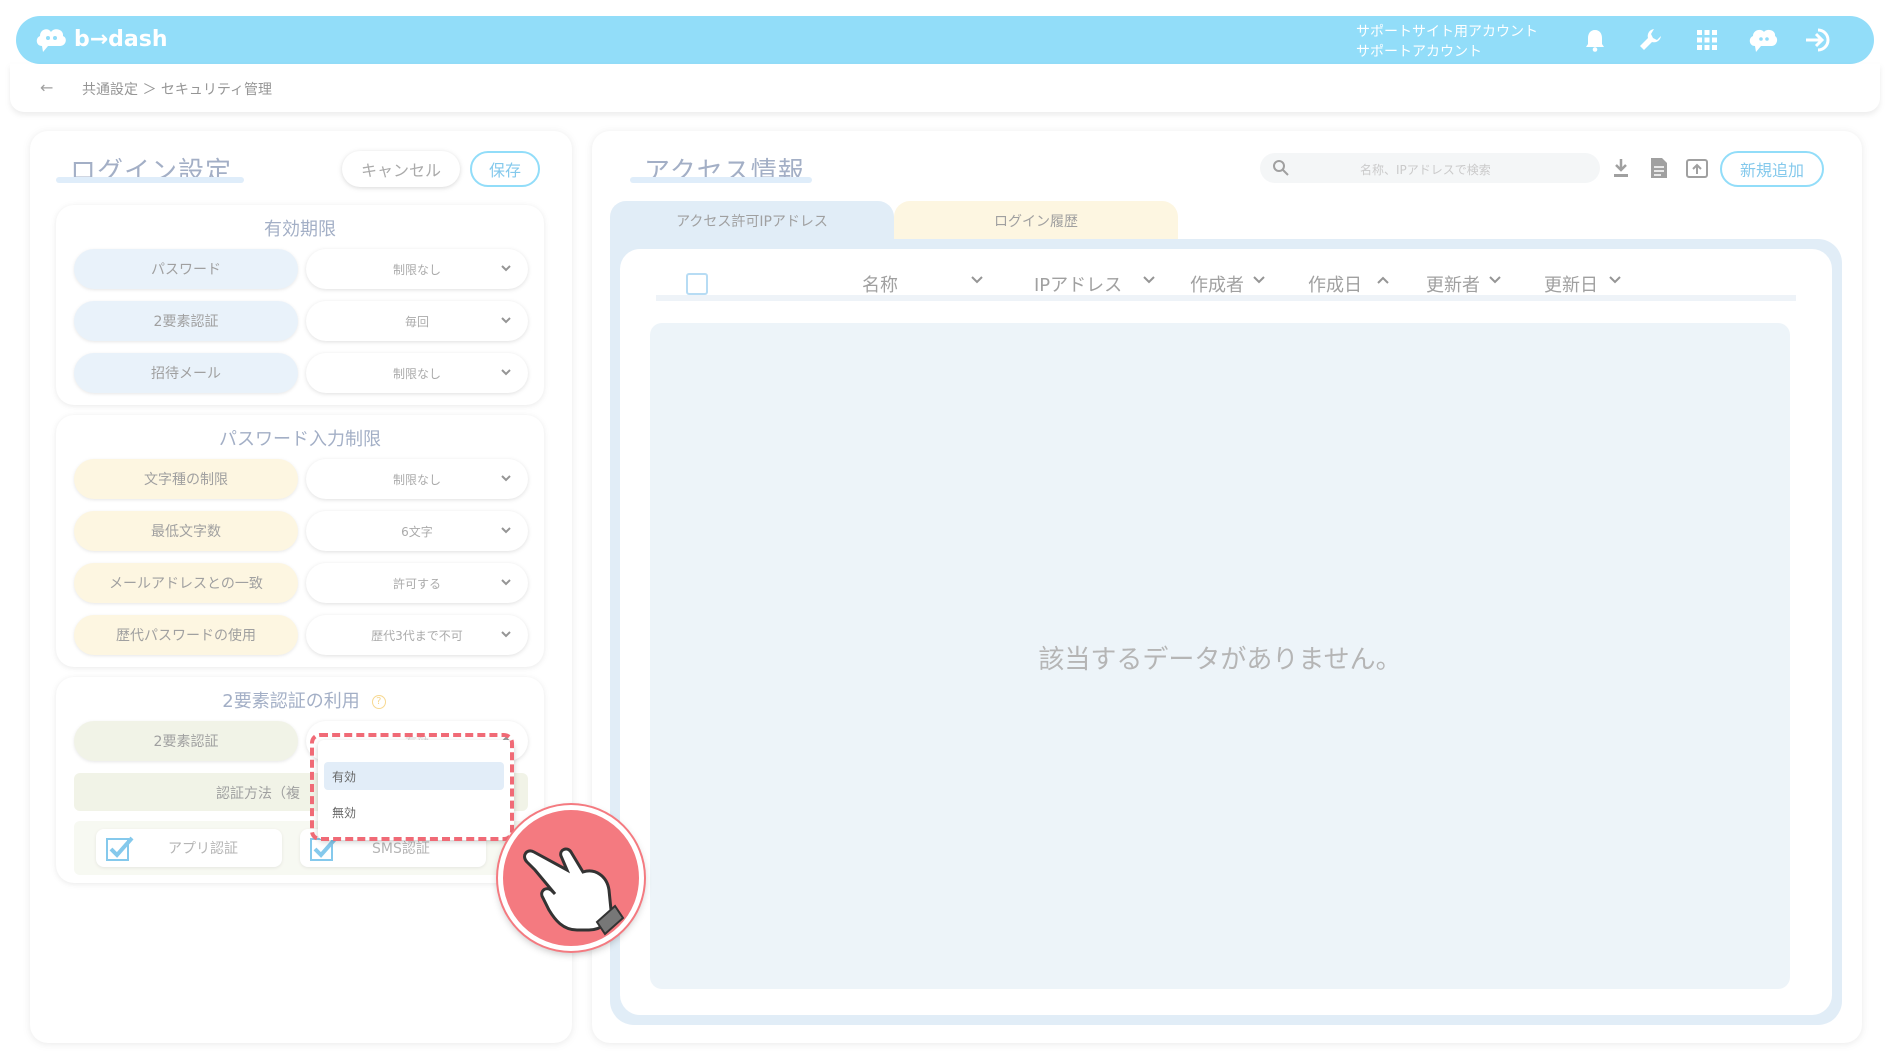 The height and width of the screenshot is (1063, 1890). I want to click on expiry-row: パスワード 制限なし, so click(301, 269).